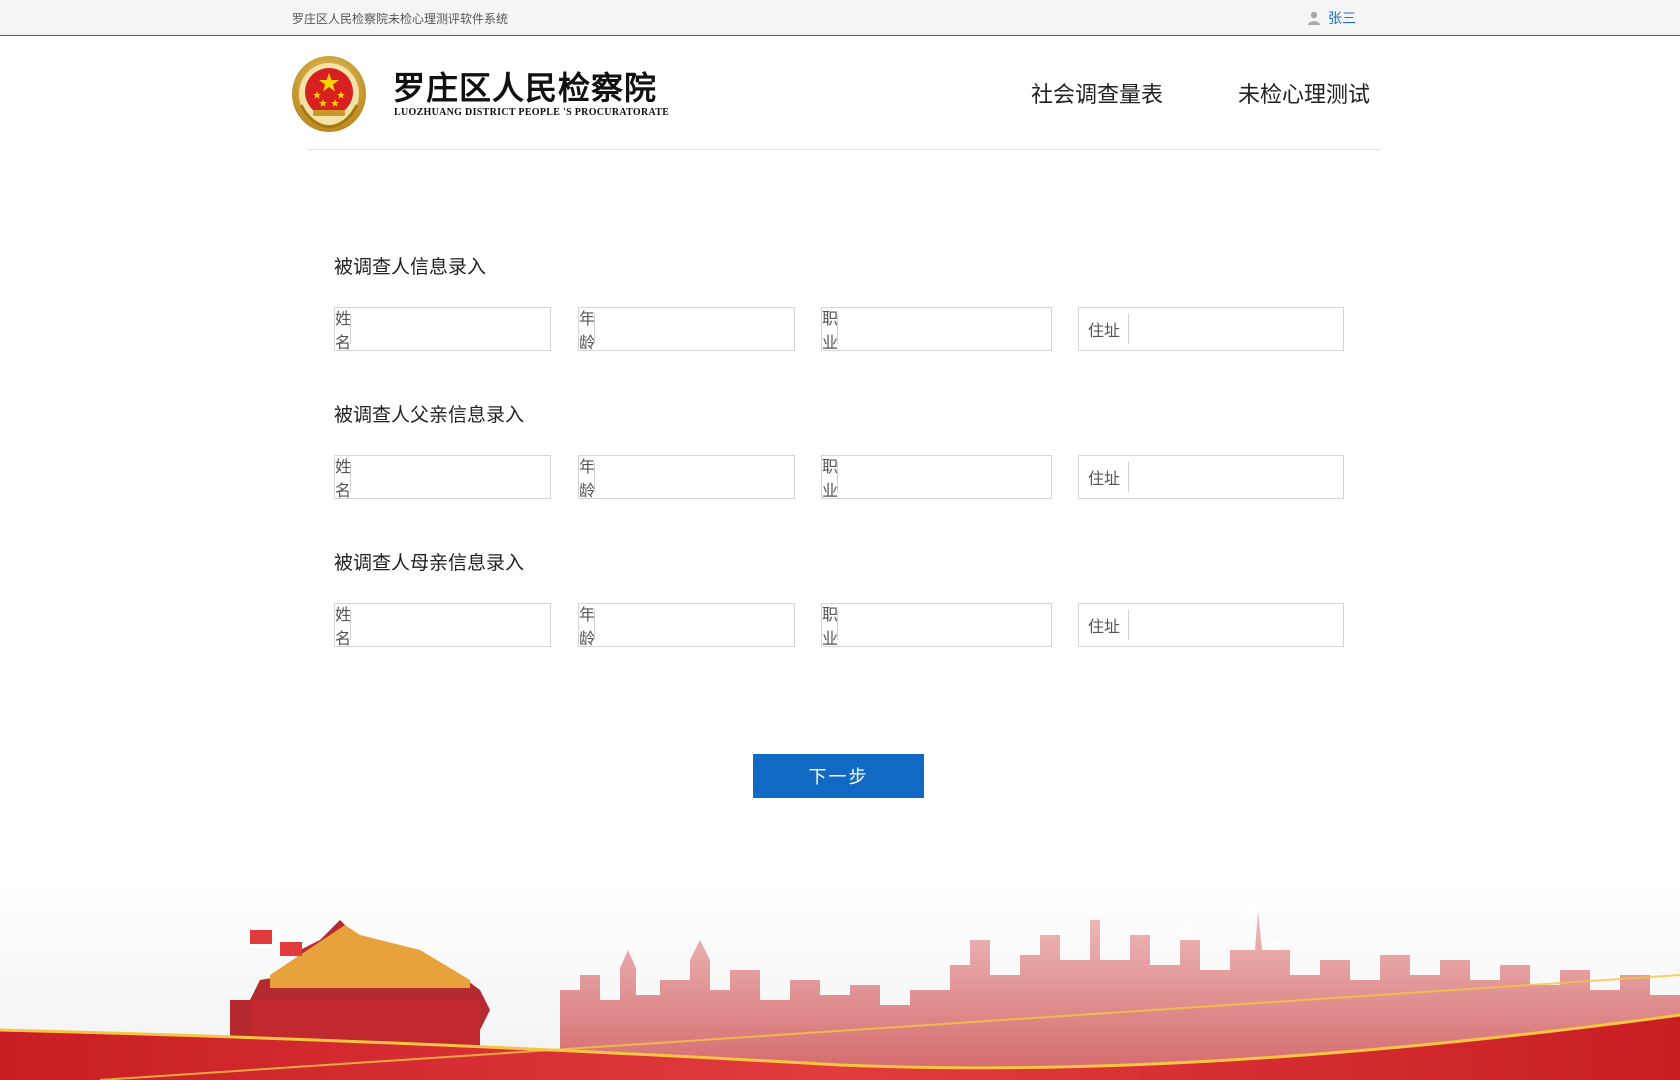 The height and width of the screenshot is (1080, 1680). What do you see at coordinates (410, 267) in the screenshot?
I see `section-title-subject: 被调查人信息录入` at bounding box center [410, 267].